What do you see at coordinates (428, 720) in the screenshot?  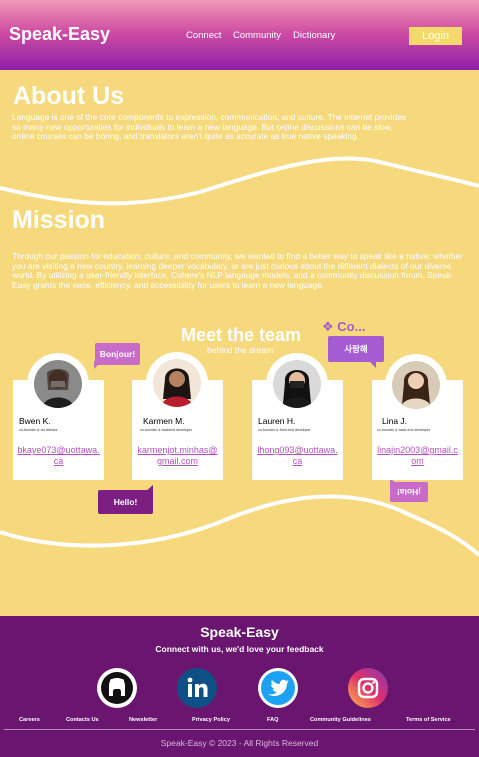 I see `footer-link-terms: Terms of Service` at bounding box center [428, 720].